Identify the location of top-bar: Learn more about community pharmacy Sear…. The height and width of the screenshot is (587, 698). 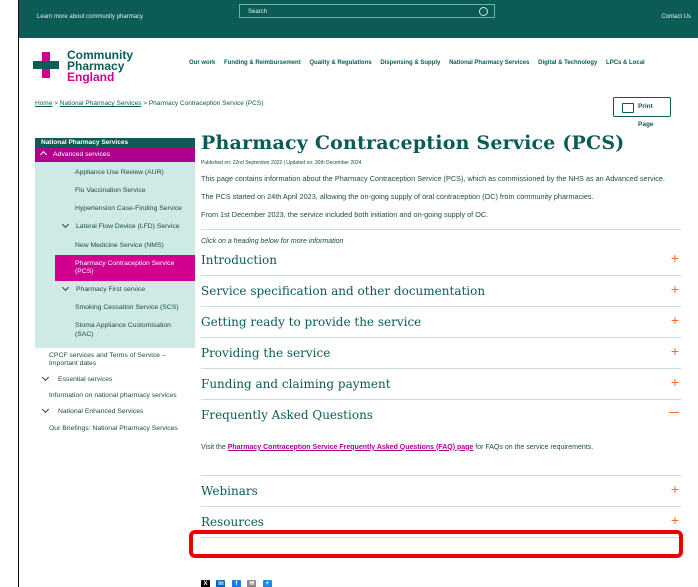
(358, 19).